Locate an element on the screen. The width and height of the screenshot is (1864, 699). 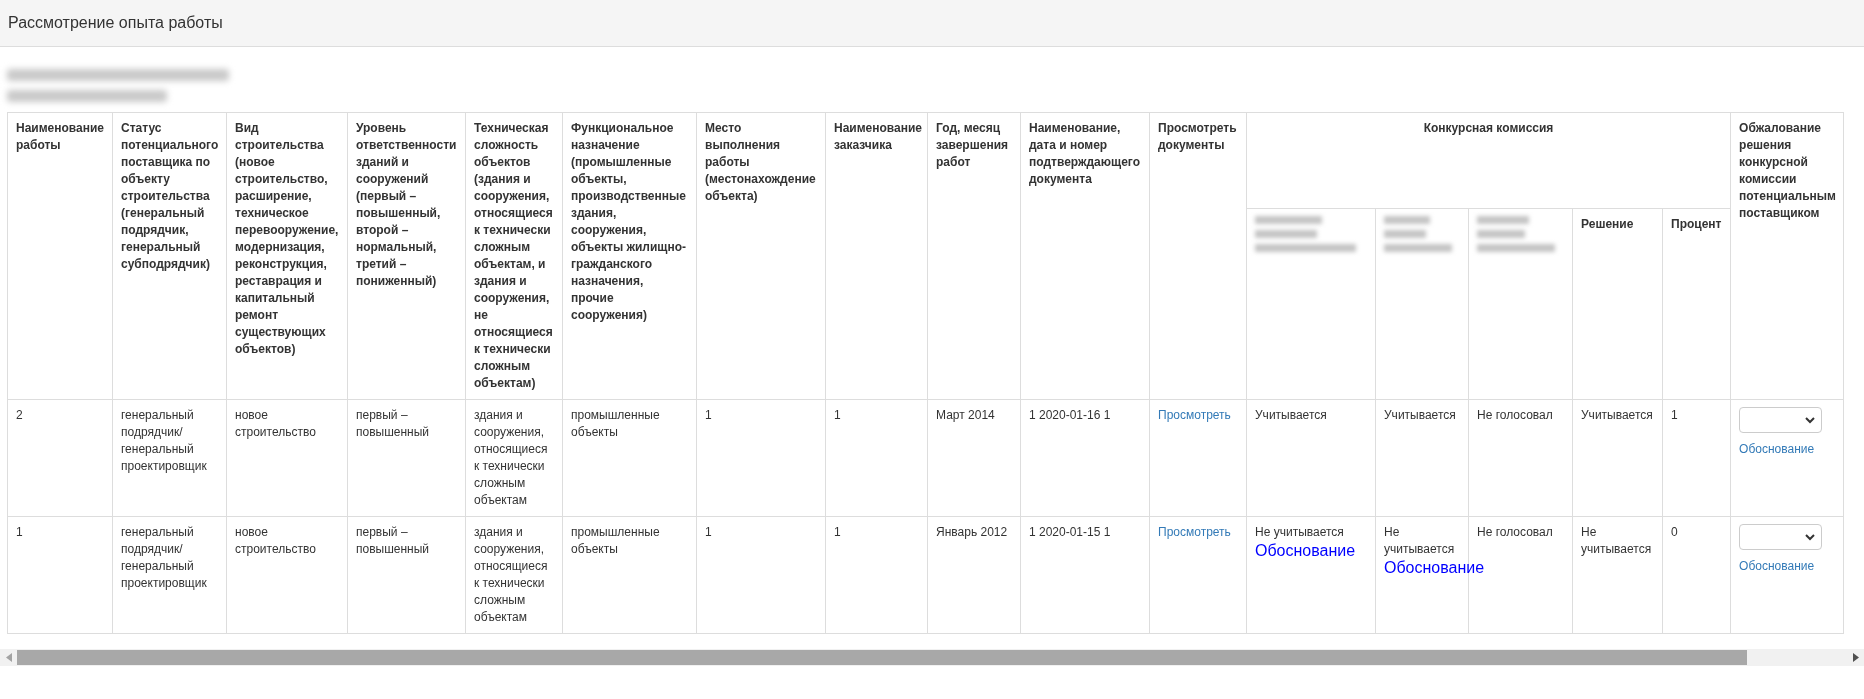
table-cell: Не учитывается is located at coordinates (1616, 540).